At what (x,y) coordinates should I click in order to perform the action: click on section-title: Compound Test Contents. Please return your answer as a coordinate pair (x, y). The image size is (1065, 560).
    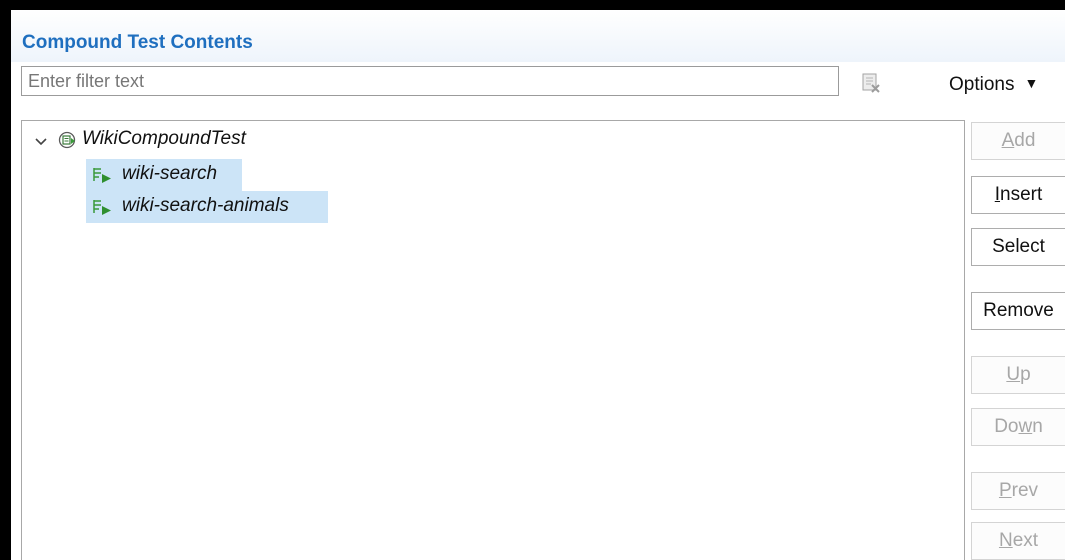
    Looking at the image, I should click on (137, 42).